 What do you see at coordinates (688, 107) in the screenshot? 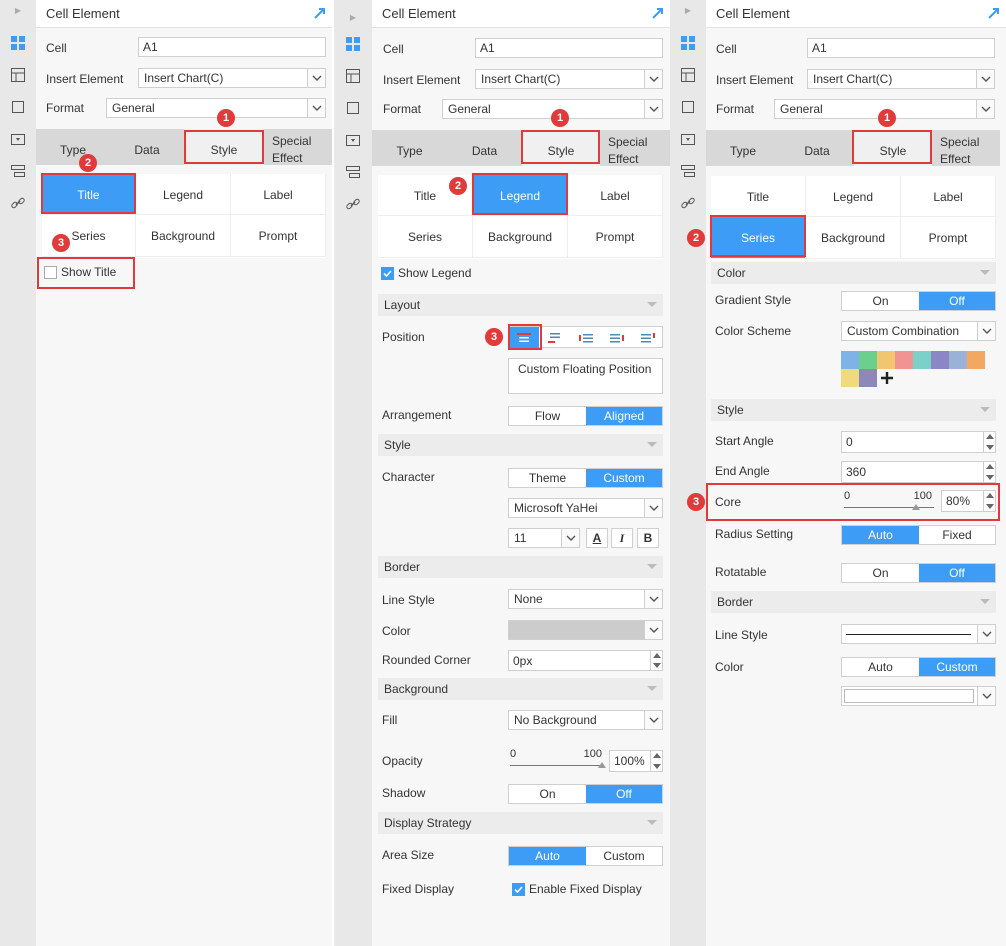
I see `float-element-icon` at bounding box center [688, 107].